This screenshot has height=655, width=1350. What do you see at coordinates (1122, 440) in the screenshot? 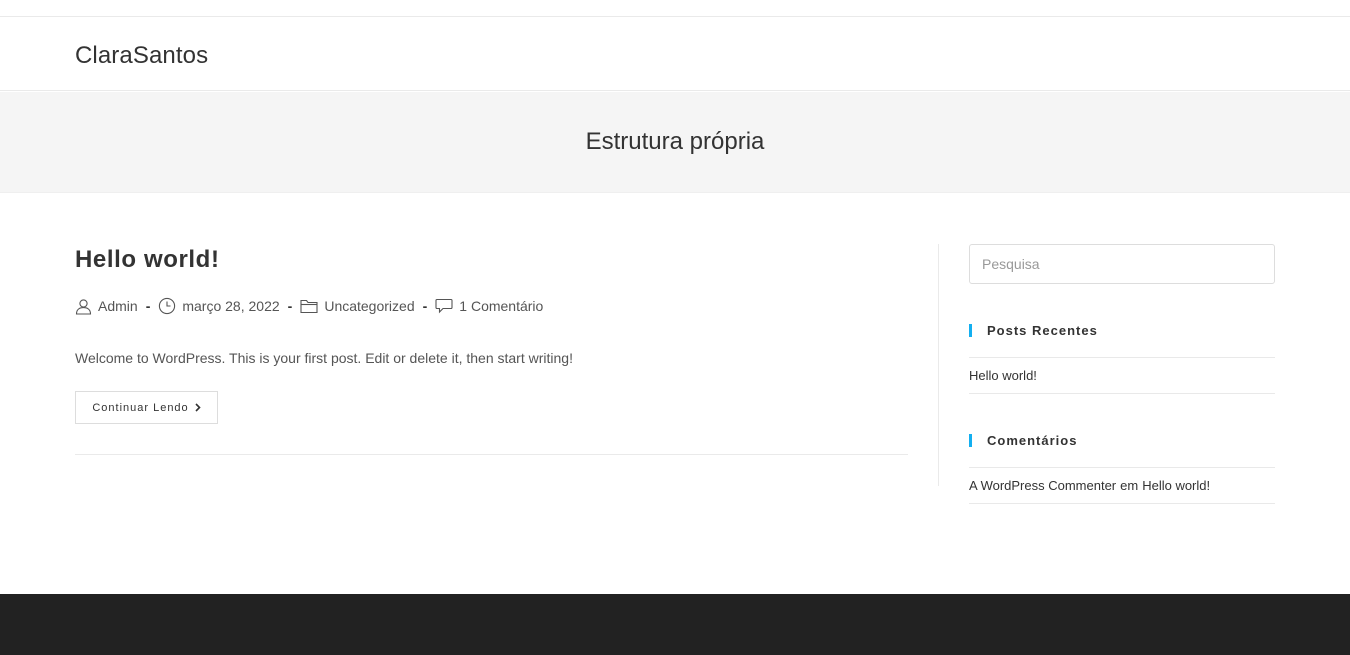
I see `comments-title: Comentários` at bounding box center [1122, 440].